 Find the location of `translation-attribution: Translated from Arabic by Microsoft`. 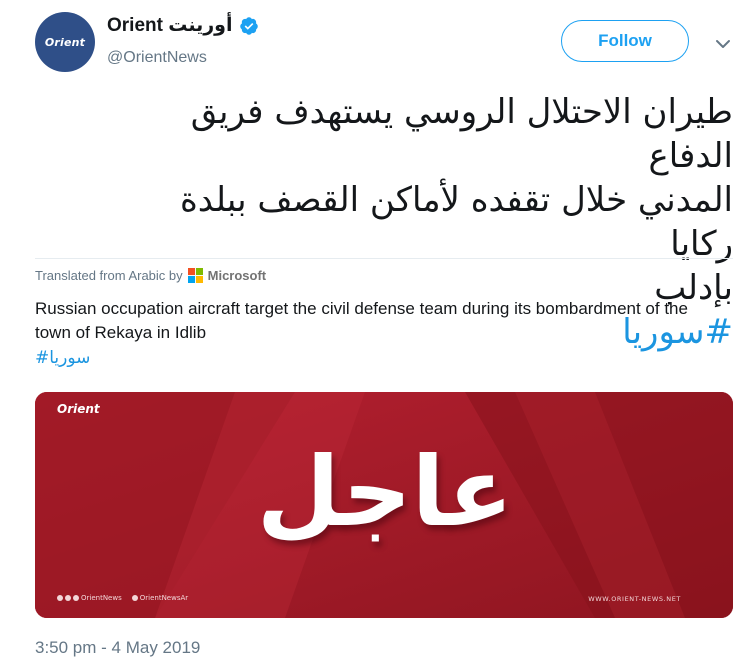

translation-attribution: Translated from Arabic by Microsoft is located at coordinates (150, 275).